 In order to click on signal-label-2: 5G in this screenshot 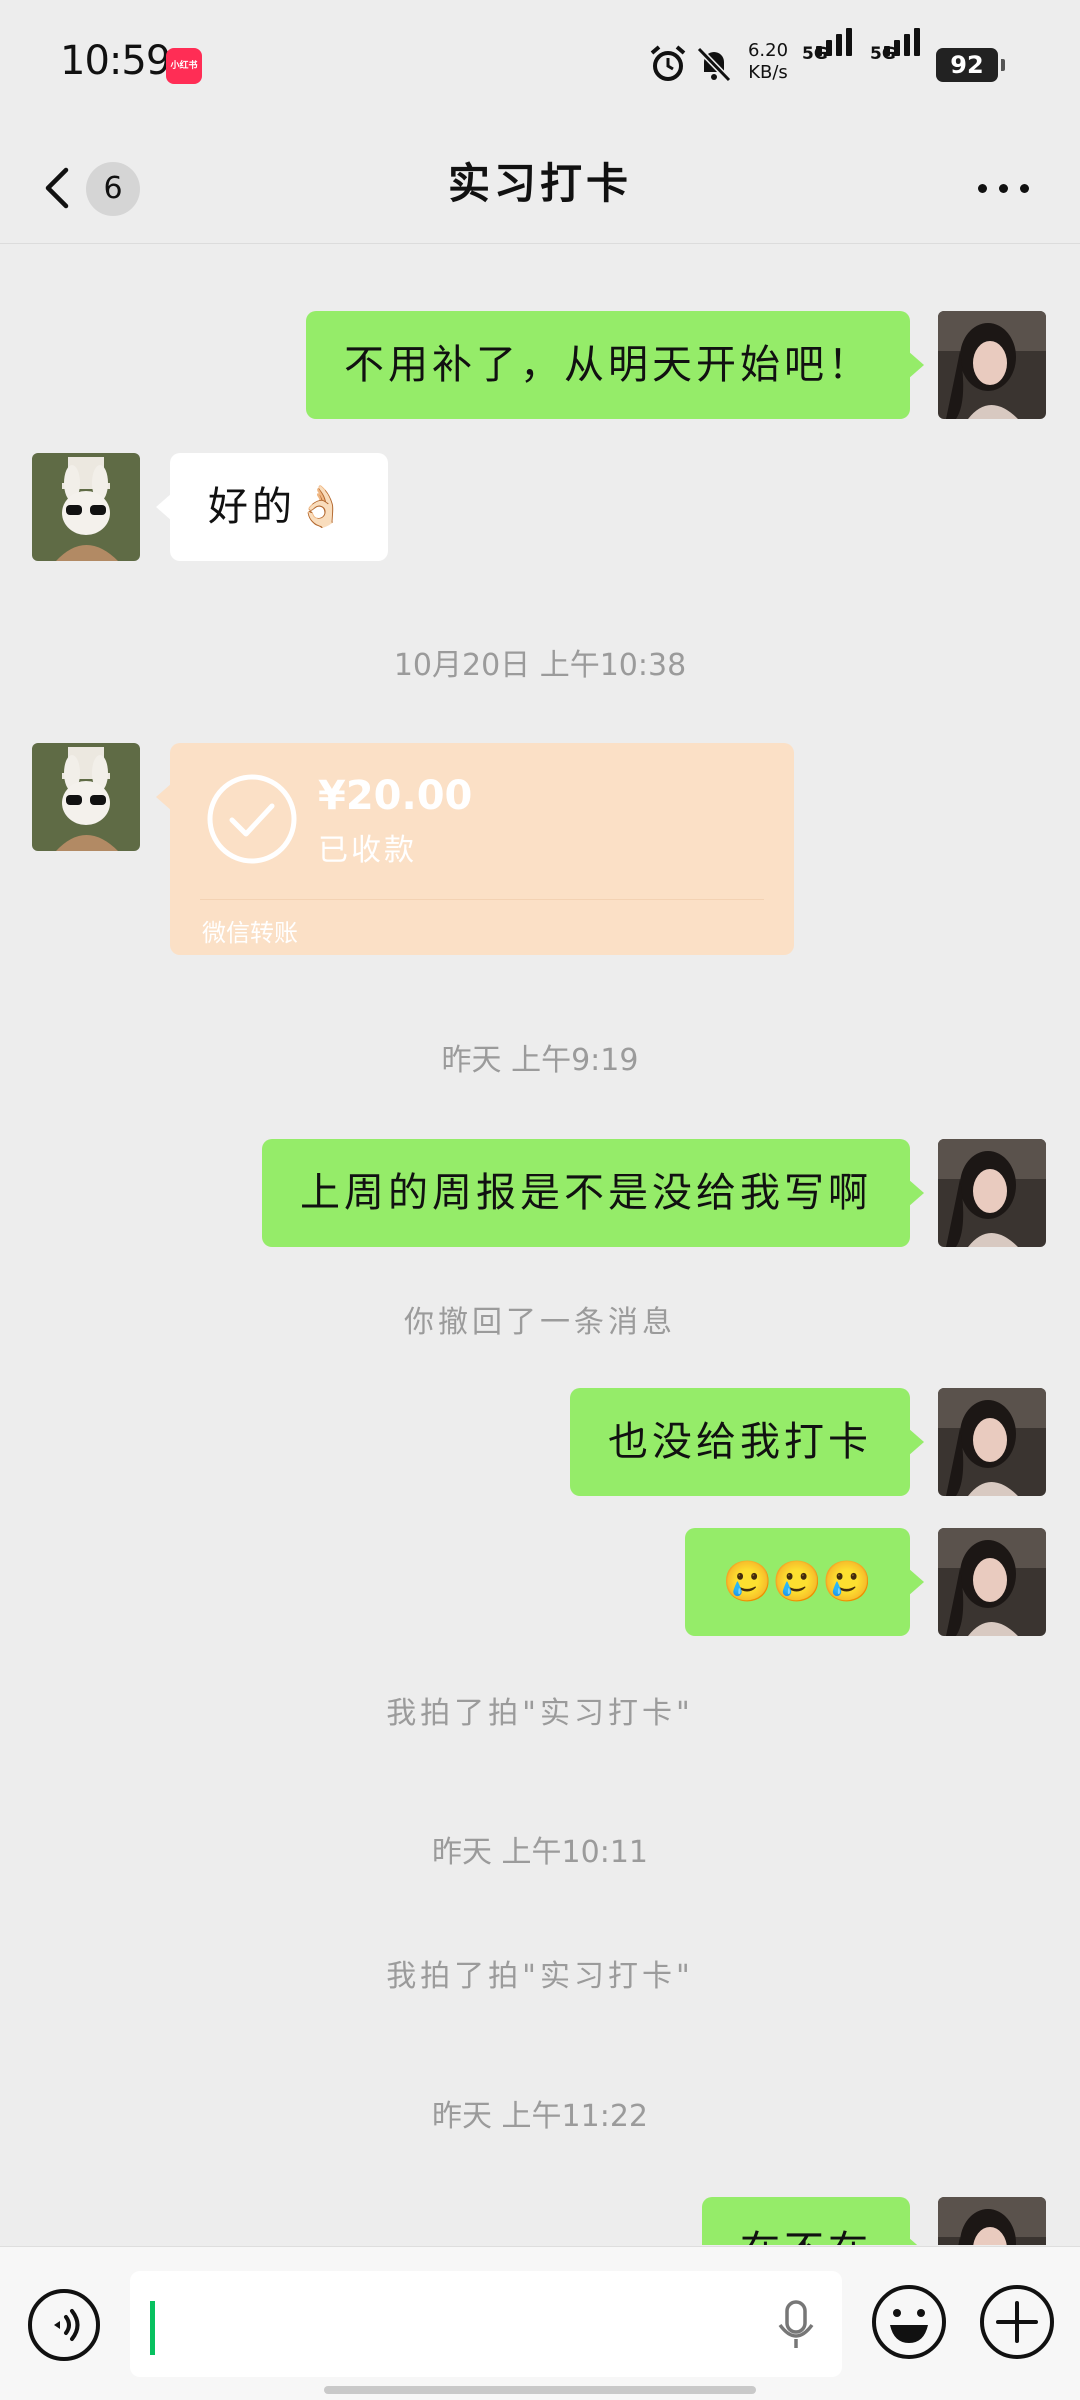, I will do `click(883, 54)`.